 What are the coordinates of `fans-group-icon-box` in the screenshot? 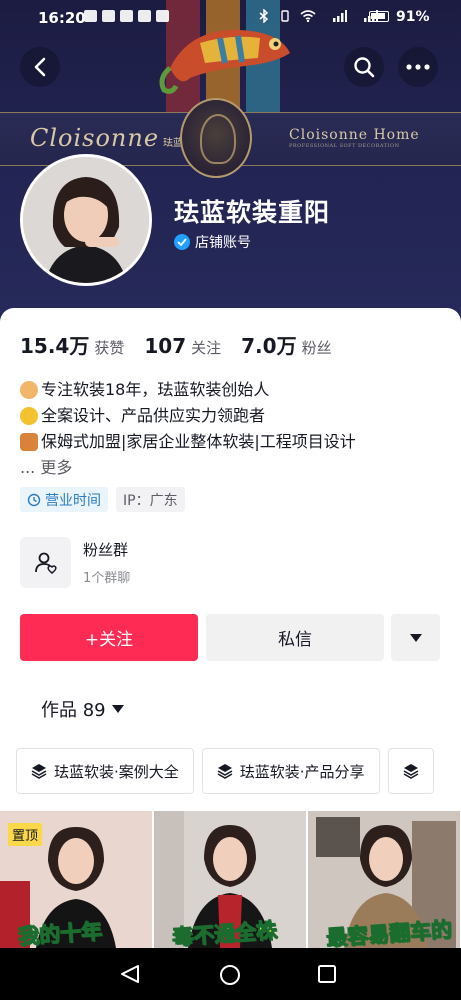 It's located at (45, 562).